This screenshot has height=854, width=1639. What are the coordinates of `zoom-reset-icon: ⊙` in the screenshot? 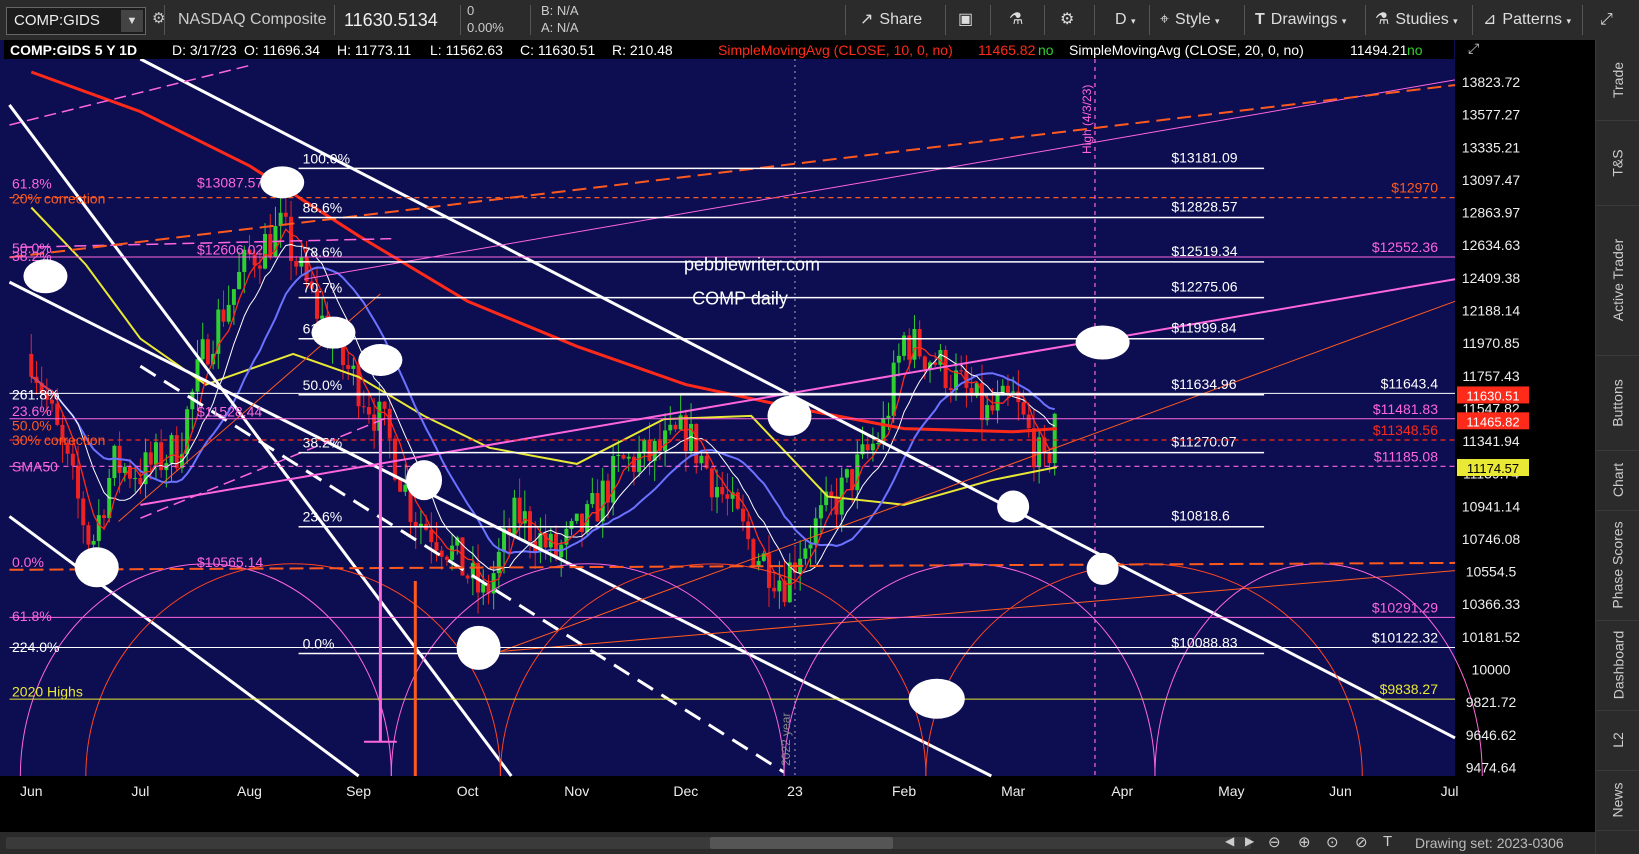 It's located at (1332, 842).